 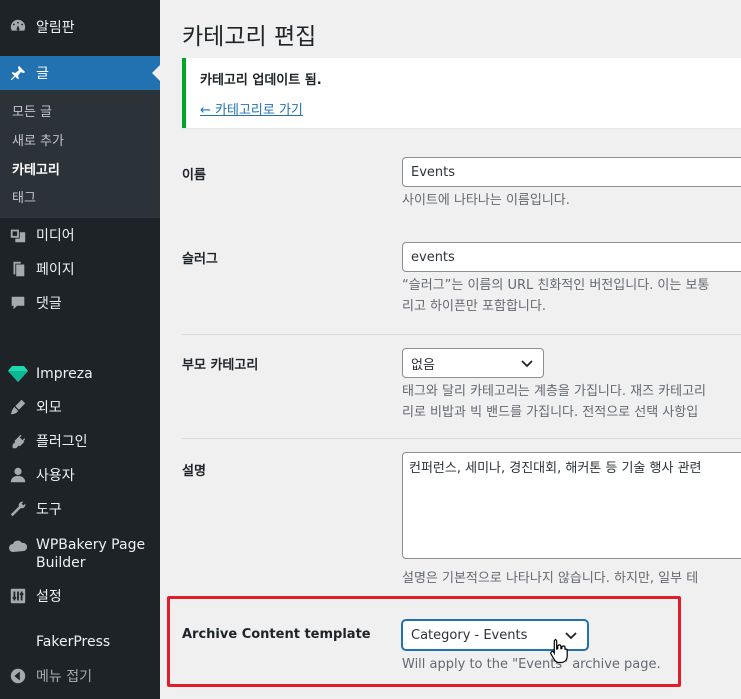 What do you see at coordinates (55, 476) in the screenshot?
I see `menu-users-label: 사용자` at bounding box center [55, 476].